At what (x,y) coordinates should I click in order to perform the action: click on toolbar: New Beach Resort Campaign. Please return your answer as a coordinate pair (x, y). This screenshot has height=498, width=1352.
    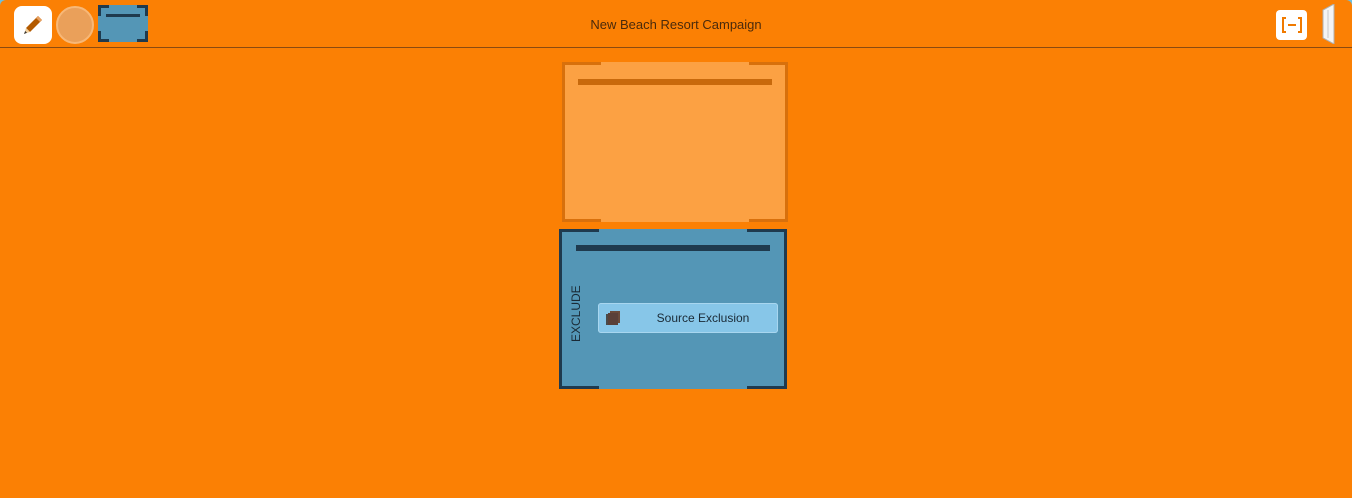
    Looking at the image, I should click on (676, 24).